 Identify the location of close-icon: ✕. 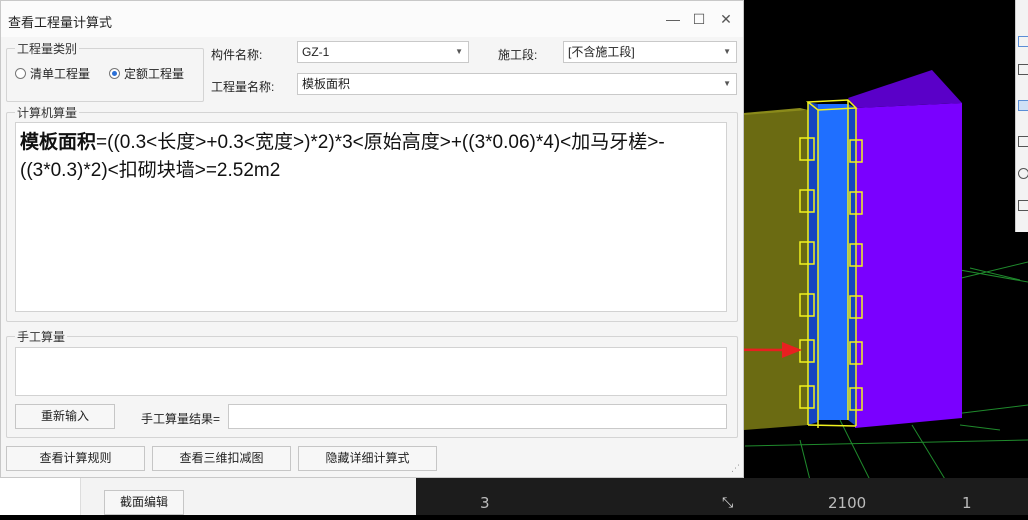
(726, 19).